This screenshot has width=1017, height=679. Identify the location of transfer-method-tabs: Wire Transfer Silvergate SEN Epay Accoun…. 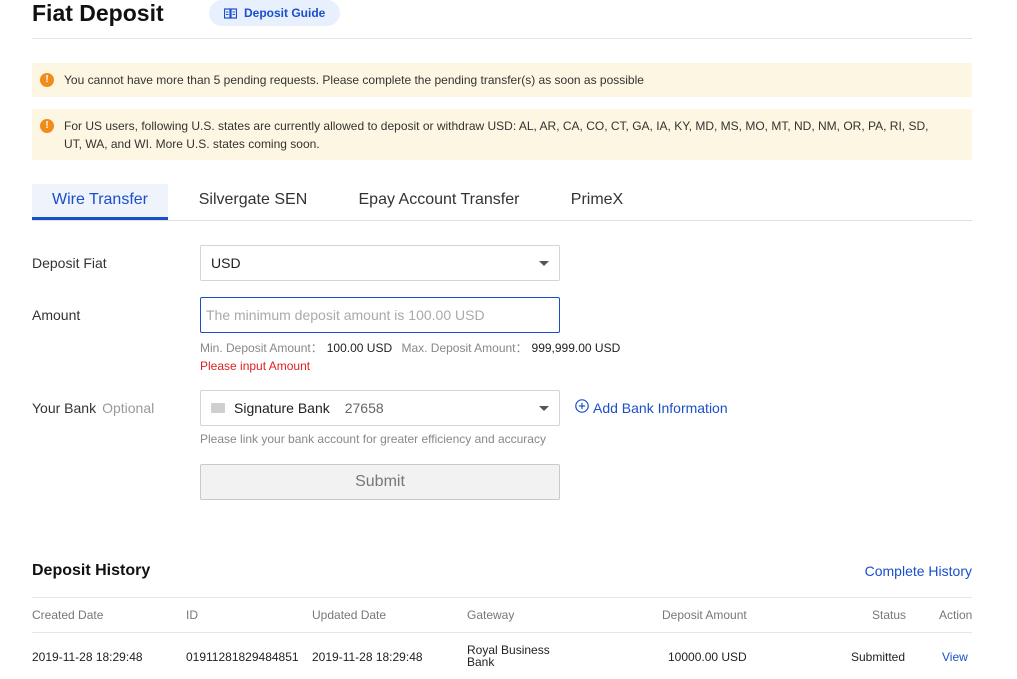
(502, 202).